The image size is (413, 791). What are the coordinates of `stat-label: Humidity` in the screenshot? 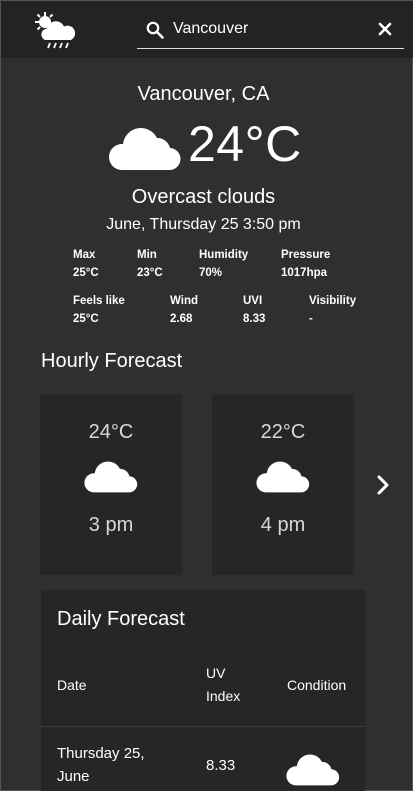 It's located at (224, 255).